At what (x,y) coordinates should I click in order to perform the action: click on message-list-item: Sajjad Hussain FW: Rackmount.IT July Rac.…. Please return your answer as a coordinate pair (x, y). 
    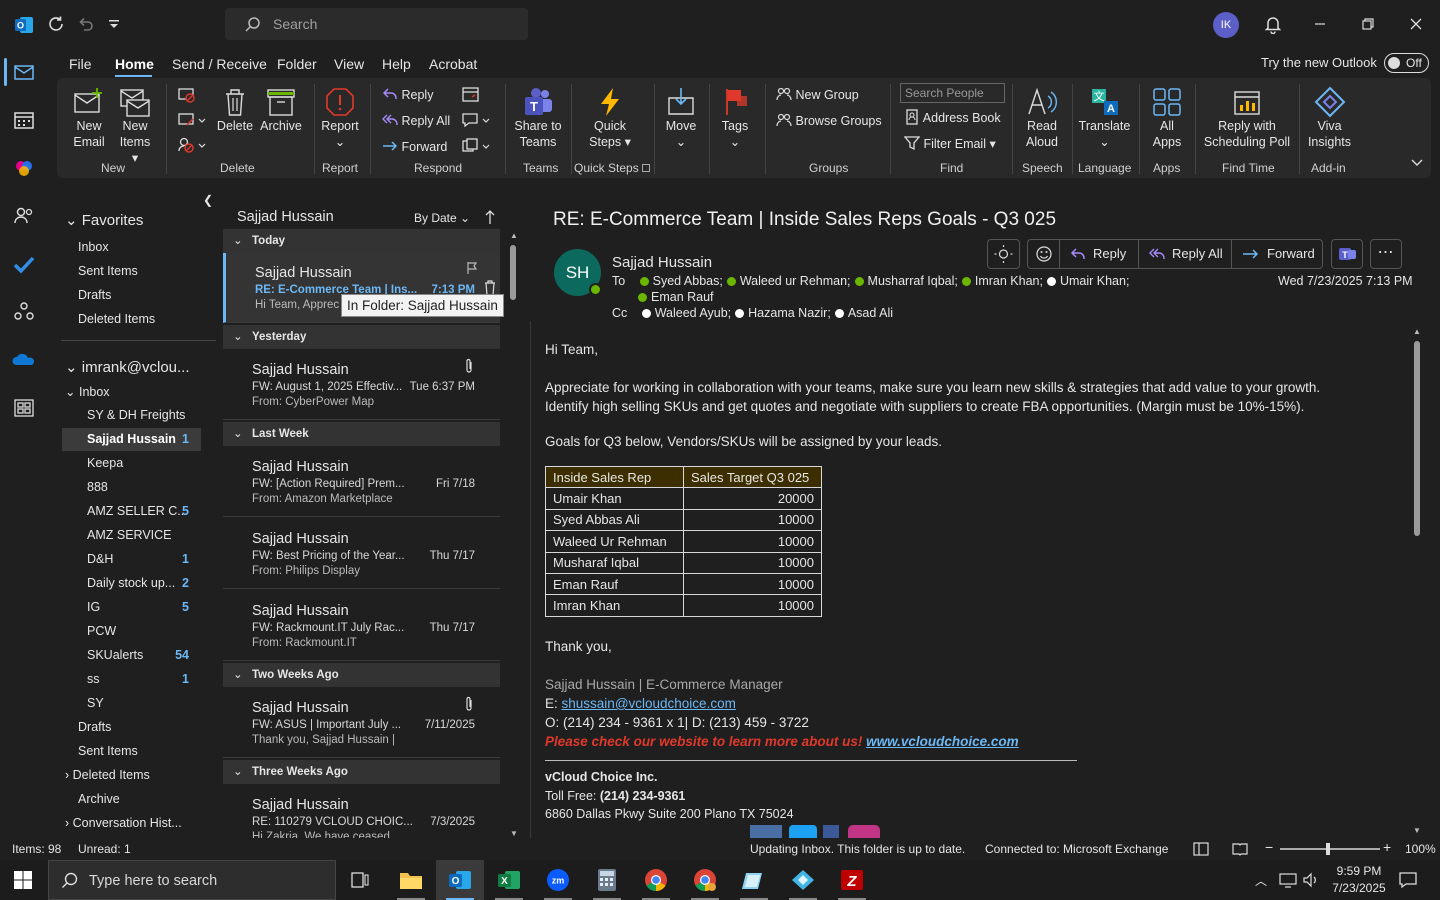
    Looking at the image, I should click on (361, 626).